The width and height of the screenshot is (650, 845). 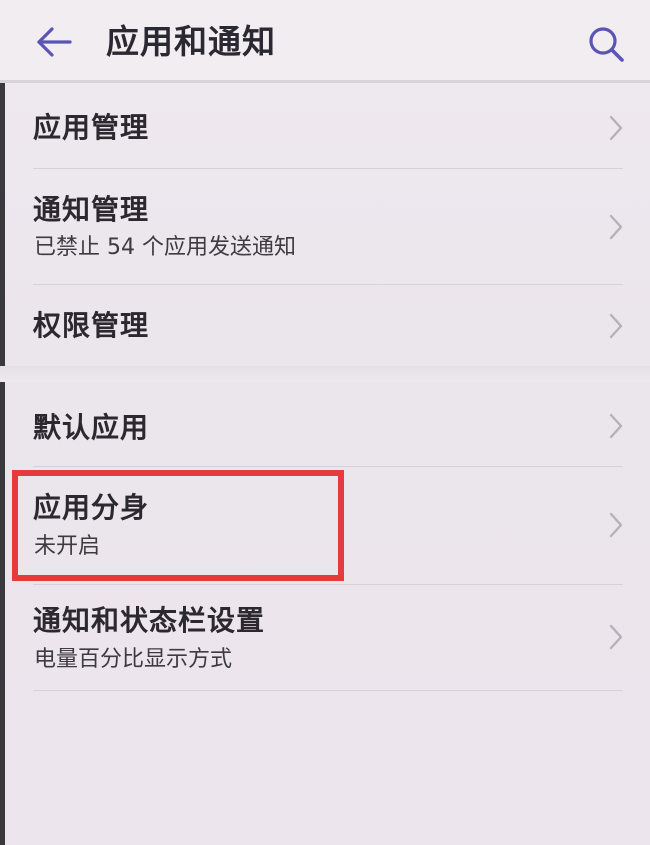 What do you see at coordinates (91, 209) in the screenshot?
I see `item-title: 通知管理` at bounding box center [91, 209].